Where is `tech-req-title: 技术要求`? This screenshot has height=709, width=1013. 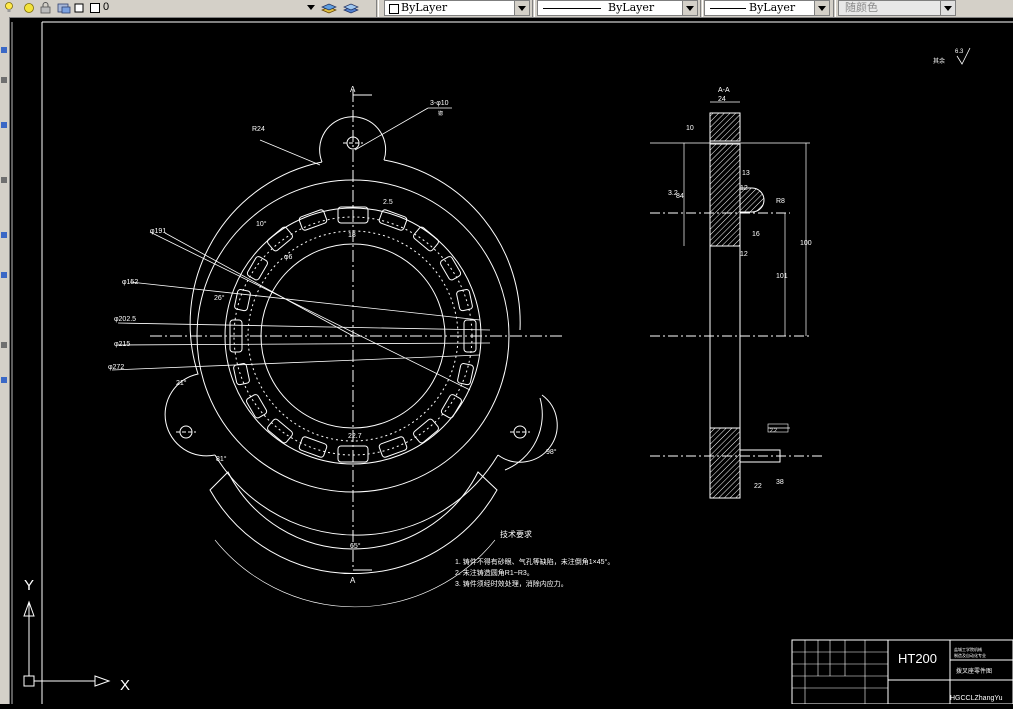 tech-req-title: 技术要求 is located at coordinates (516, 534).